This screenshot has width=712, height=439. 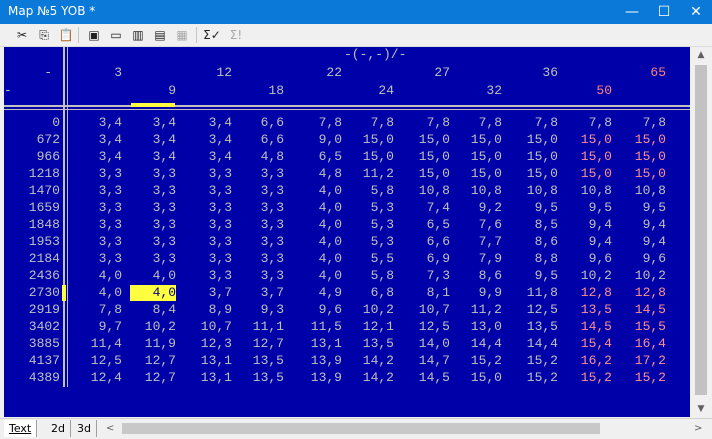 I want to click on map-cell: 12,8, so click(x=589, y=293).